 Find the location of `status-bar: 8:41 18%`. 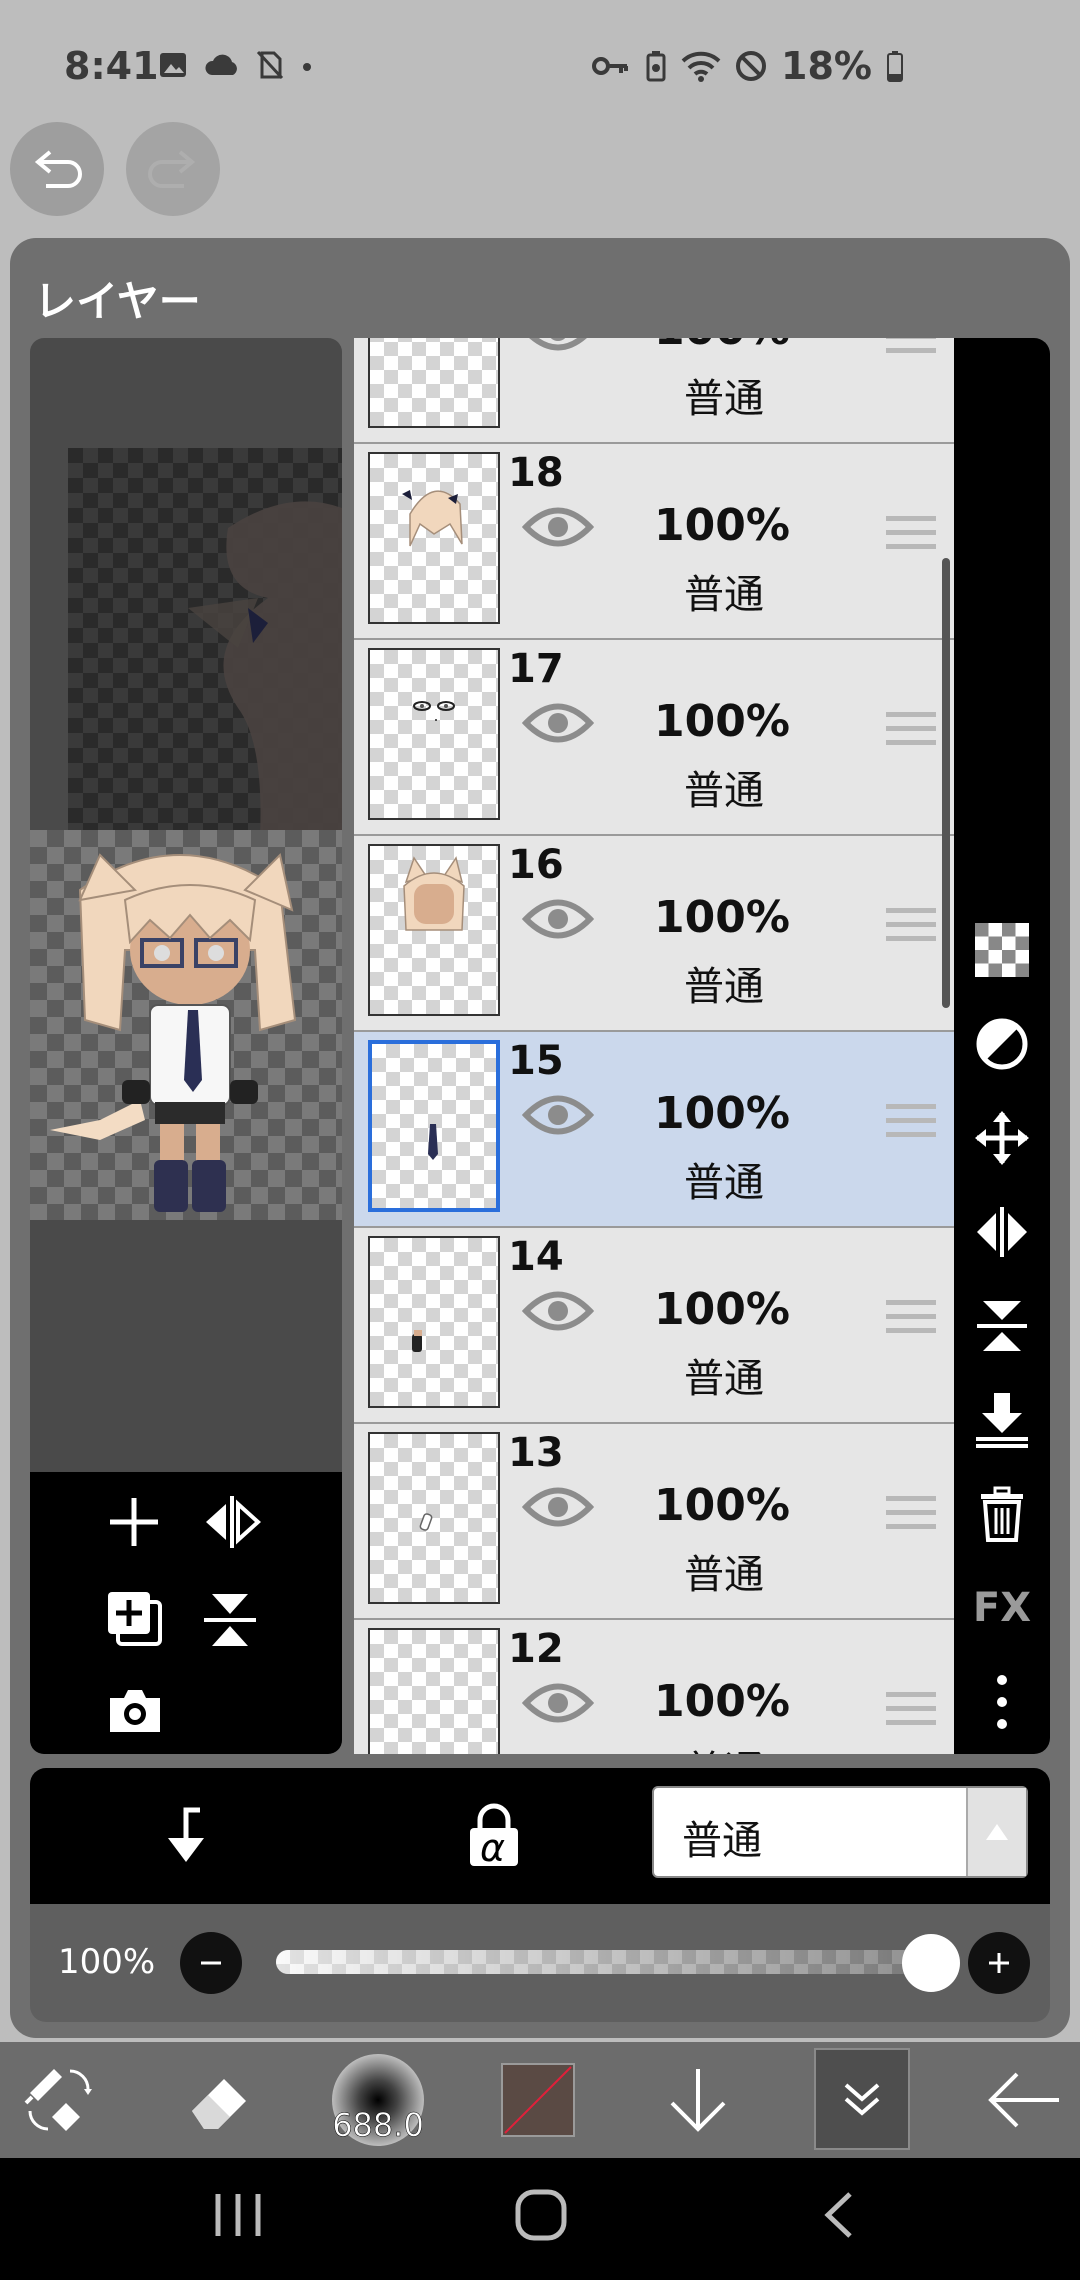

status-bar: 8:41 18% is located at coordinates (540, 66).